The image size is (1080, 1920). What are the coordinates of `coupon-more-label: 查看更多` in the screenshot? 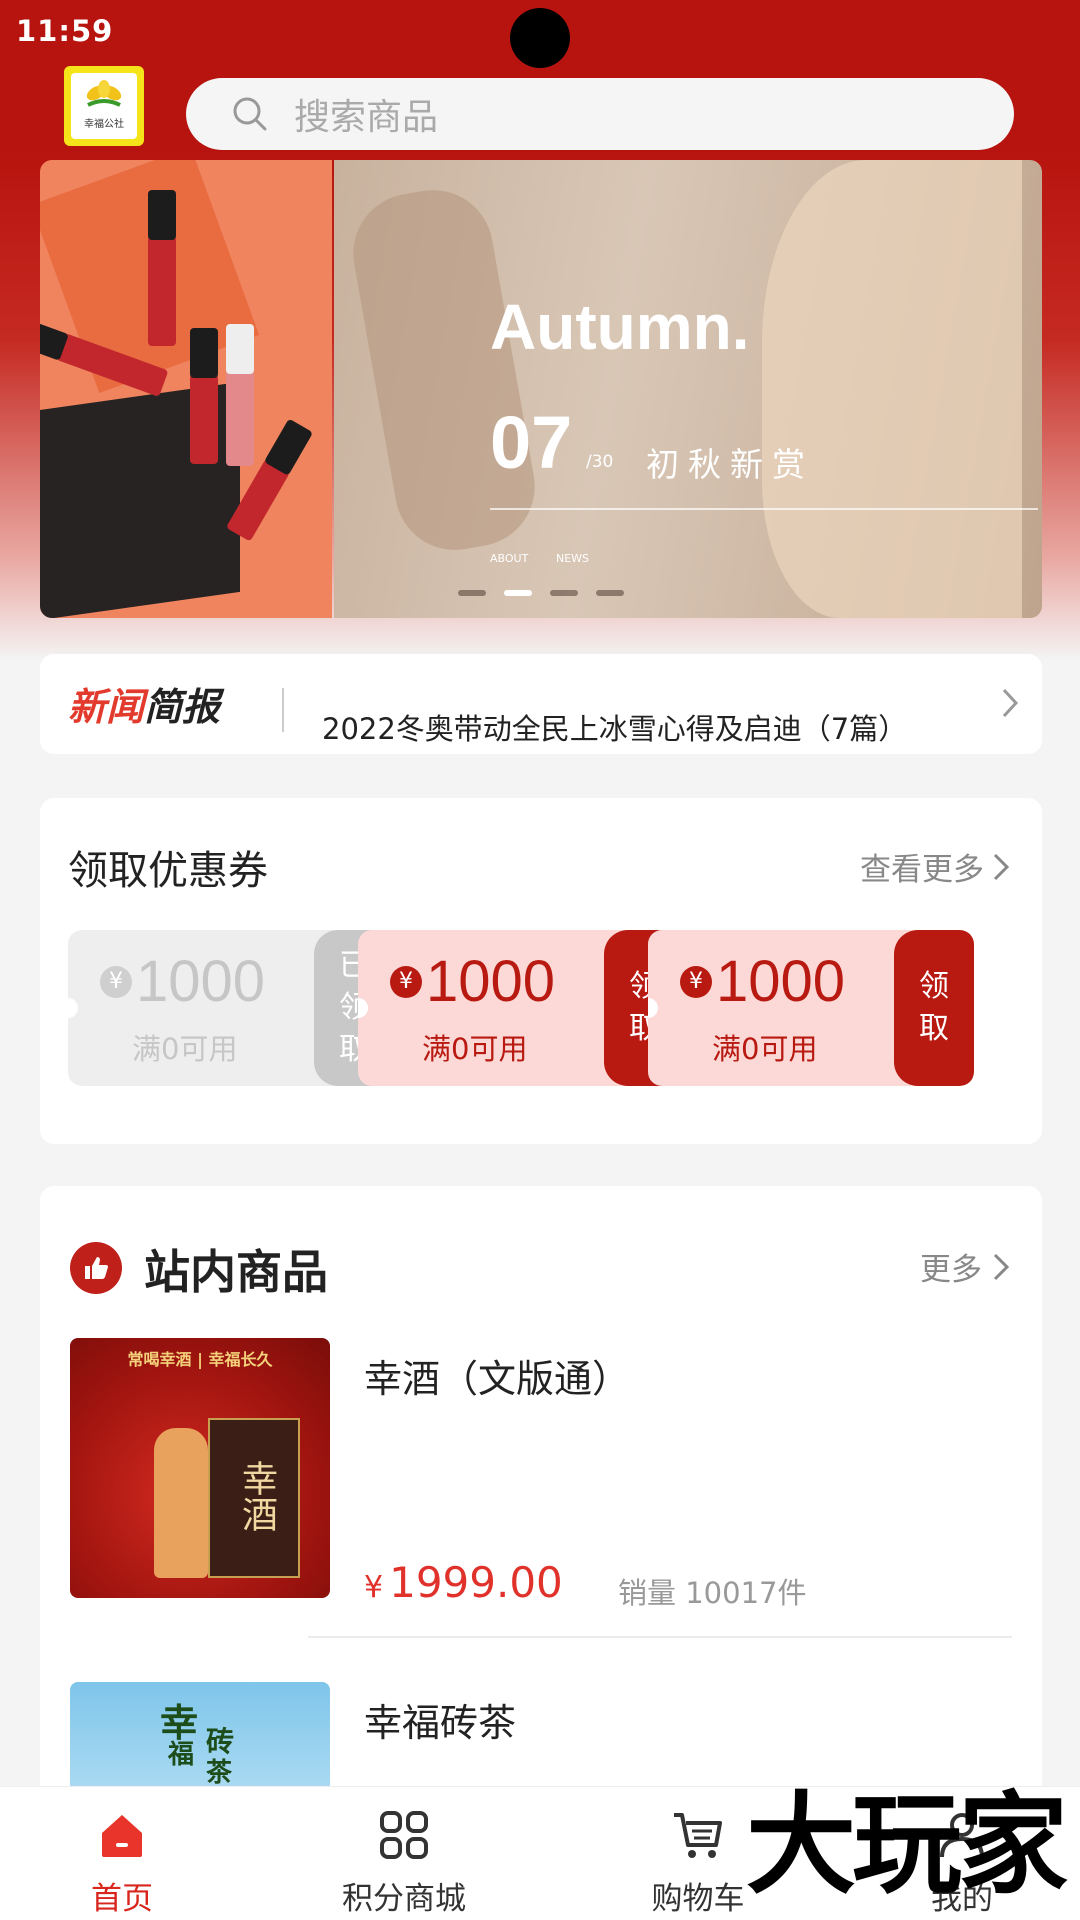 It's located at (922, 870).